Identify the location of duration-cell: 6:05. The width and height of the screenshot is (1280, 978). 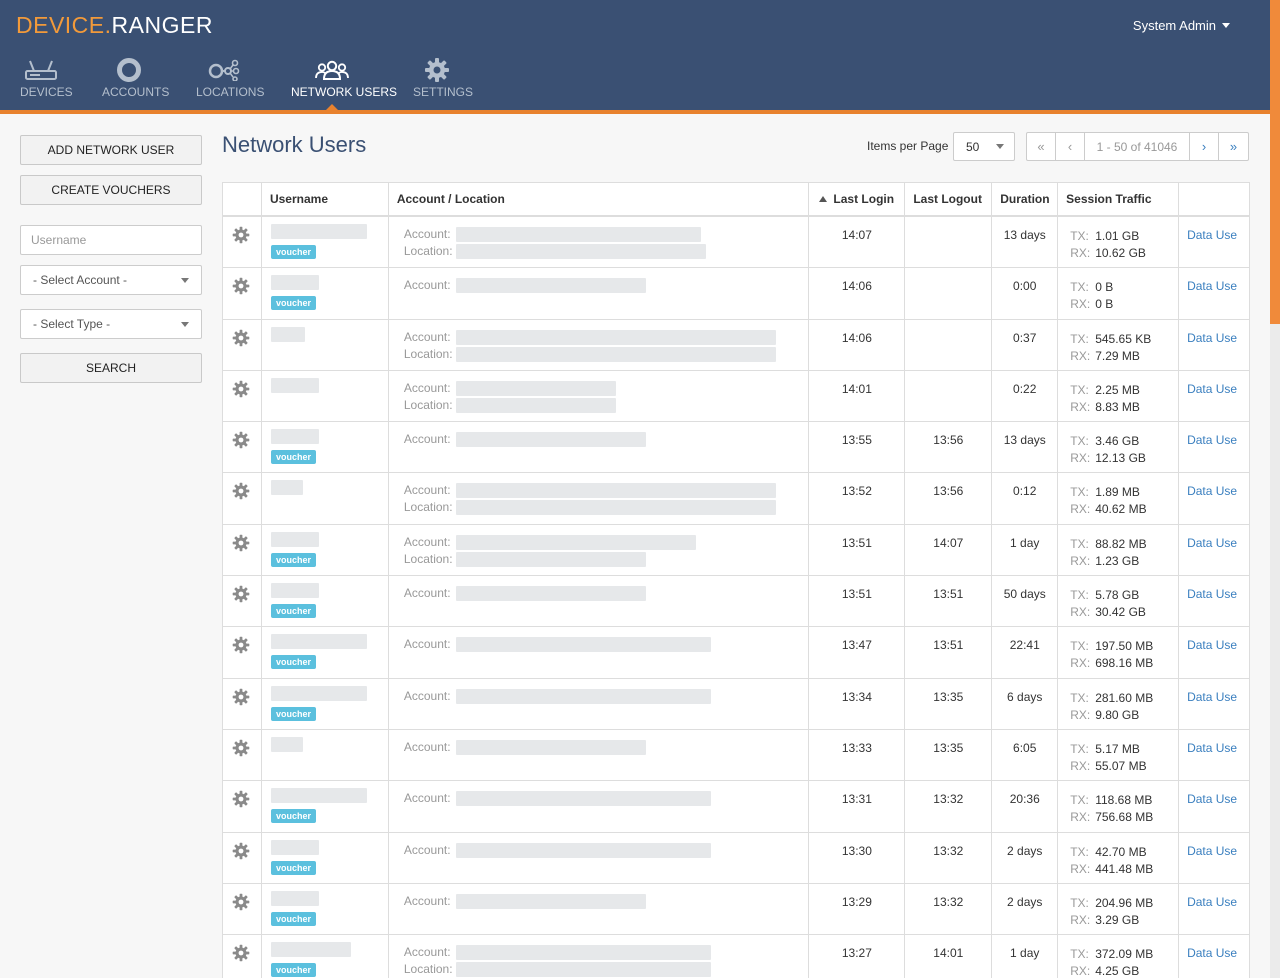
(1025, 755).